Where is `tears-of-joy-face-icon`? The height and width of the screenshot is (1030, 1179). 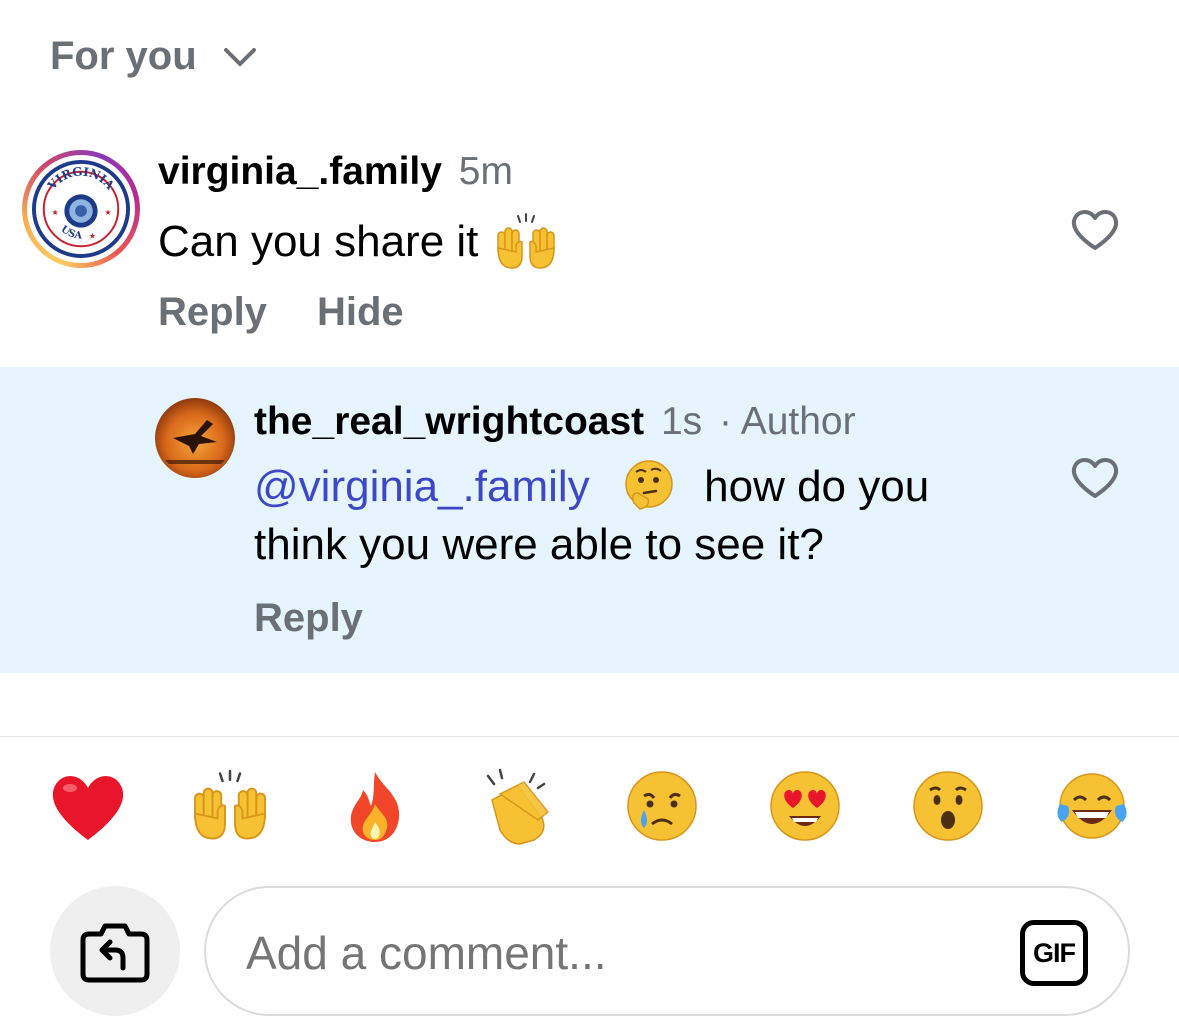
tears-of-joy-face-icon is located at coordinates (1092, 806).